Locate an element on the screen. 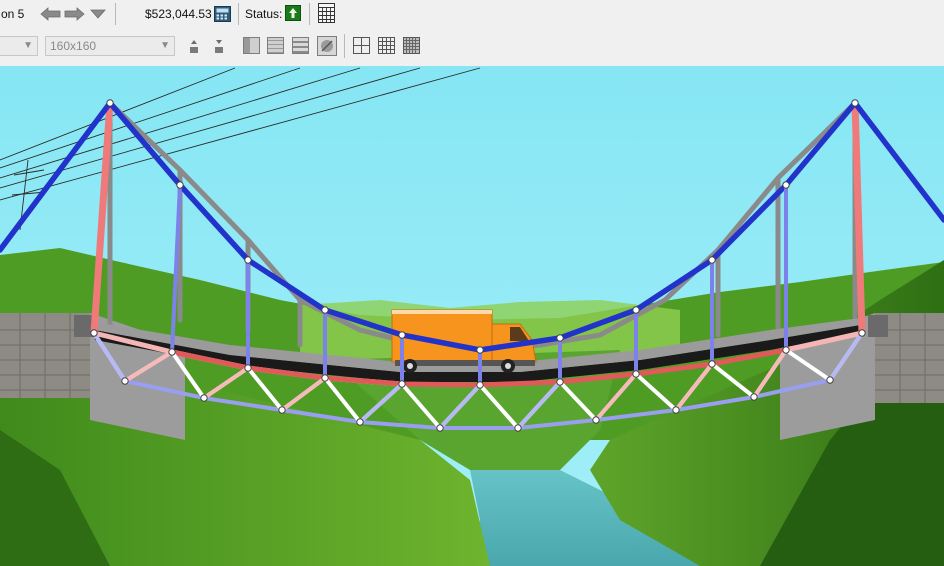 This screenshot has width=944, height=566. tile-size-combo: 160x160 ▼ is located at coordinates (110, 46).